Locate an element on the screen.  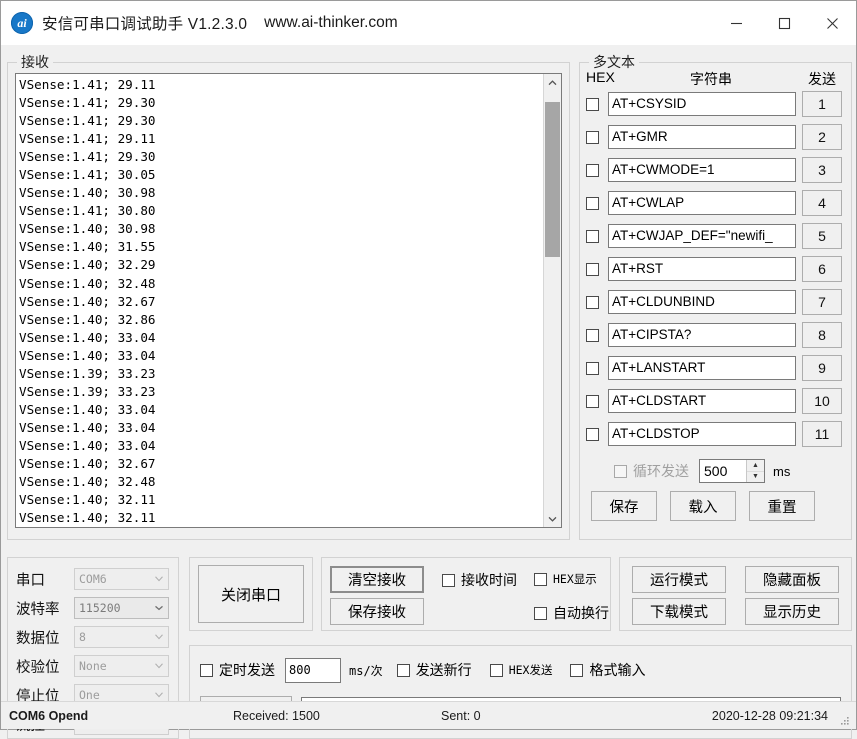
format-input-checkbox is located at coordinates (577, 670).